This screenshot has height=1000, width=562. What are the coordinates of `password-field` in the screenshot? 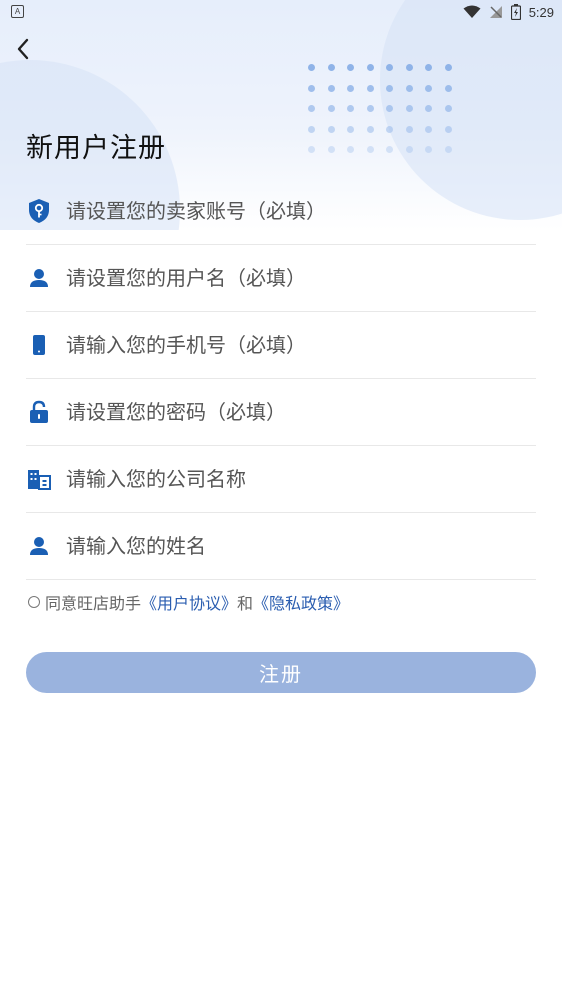 It's located at (281, 412).